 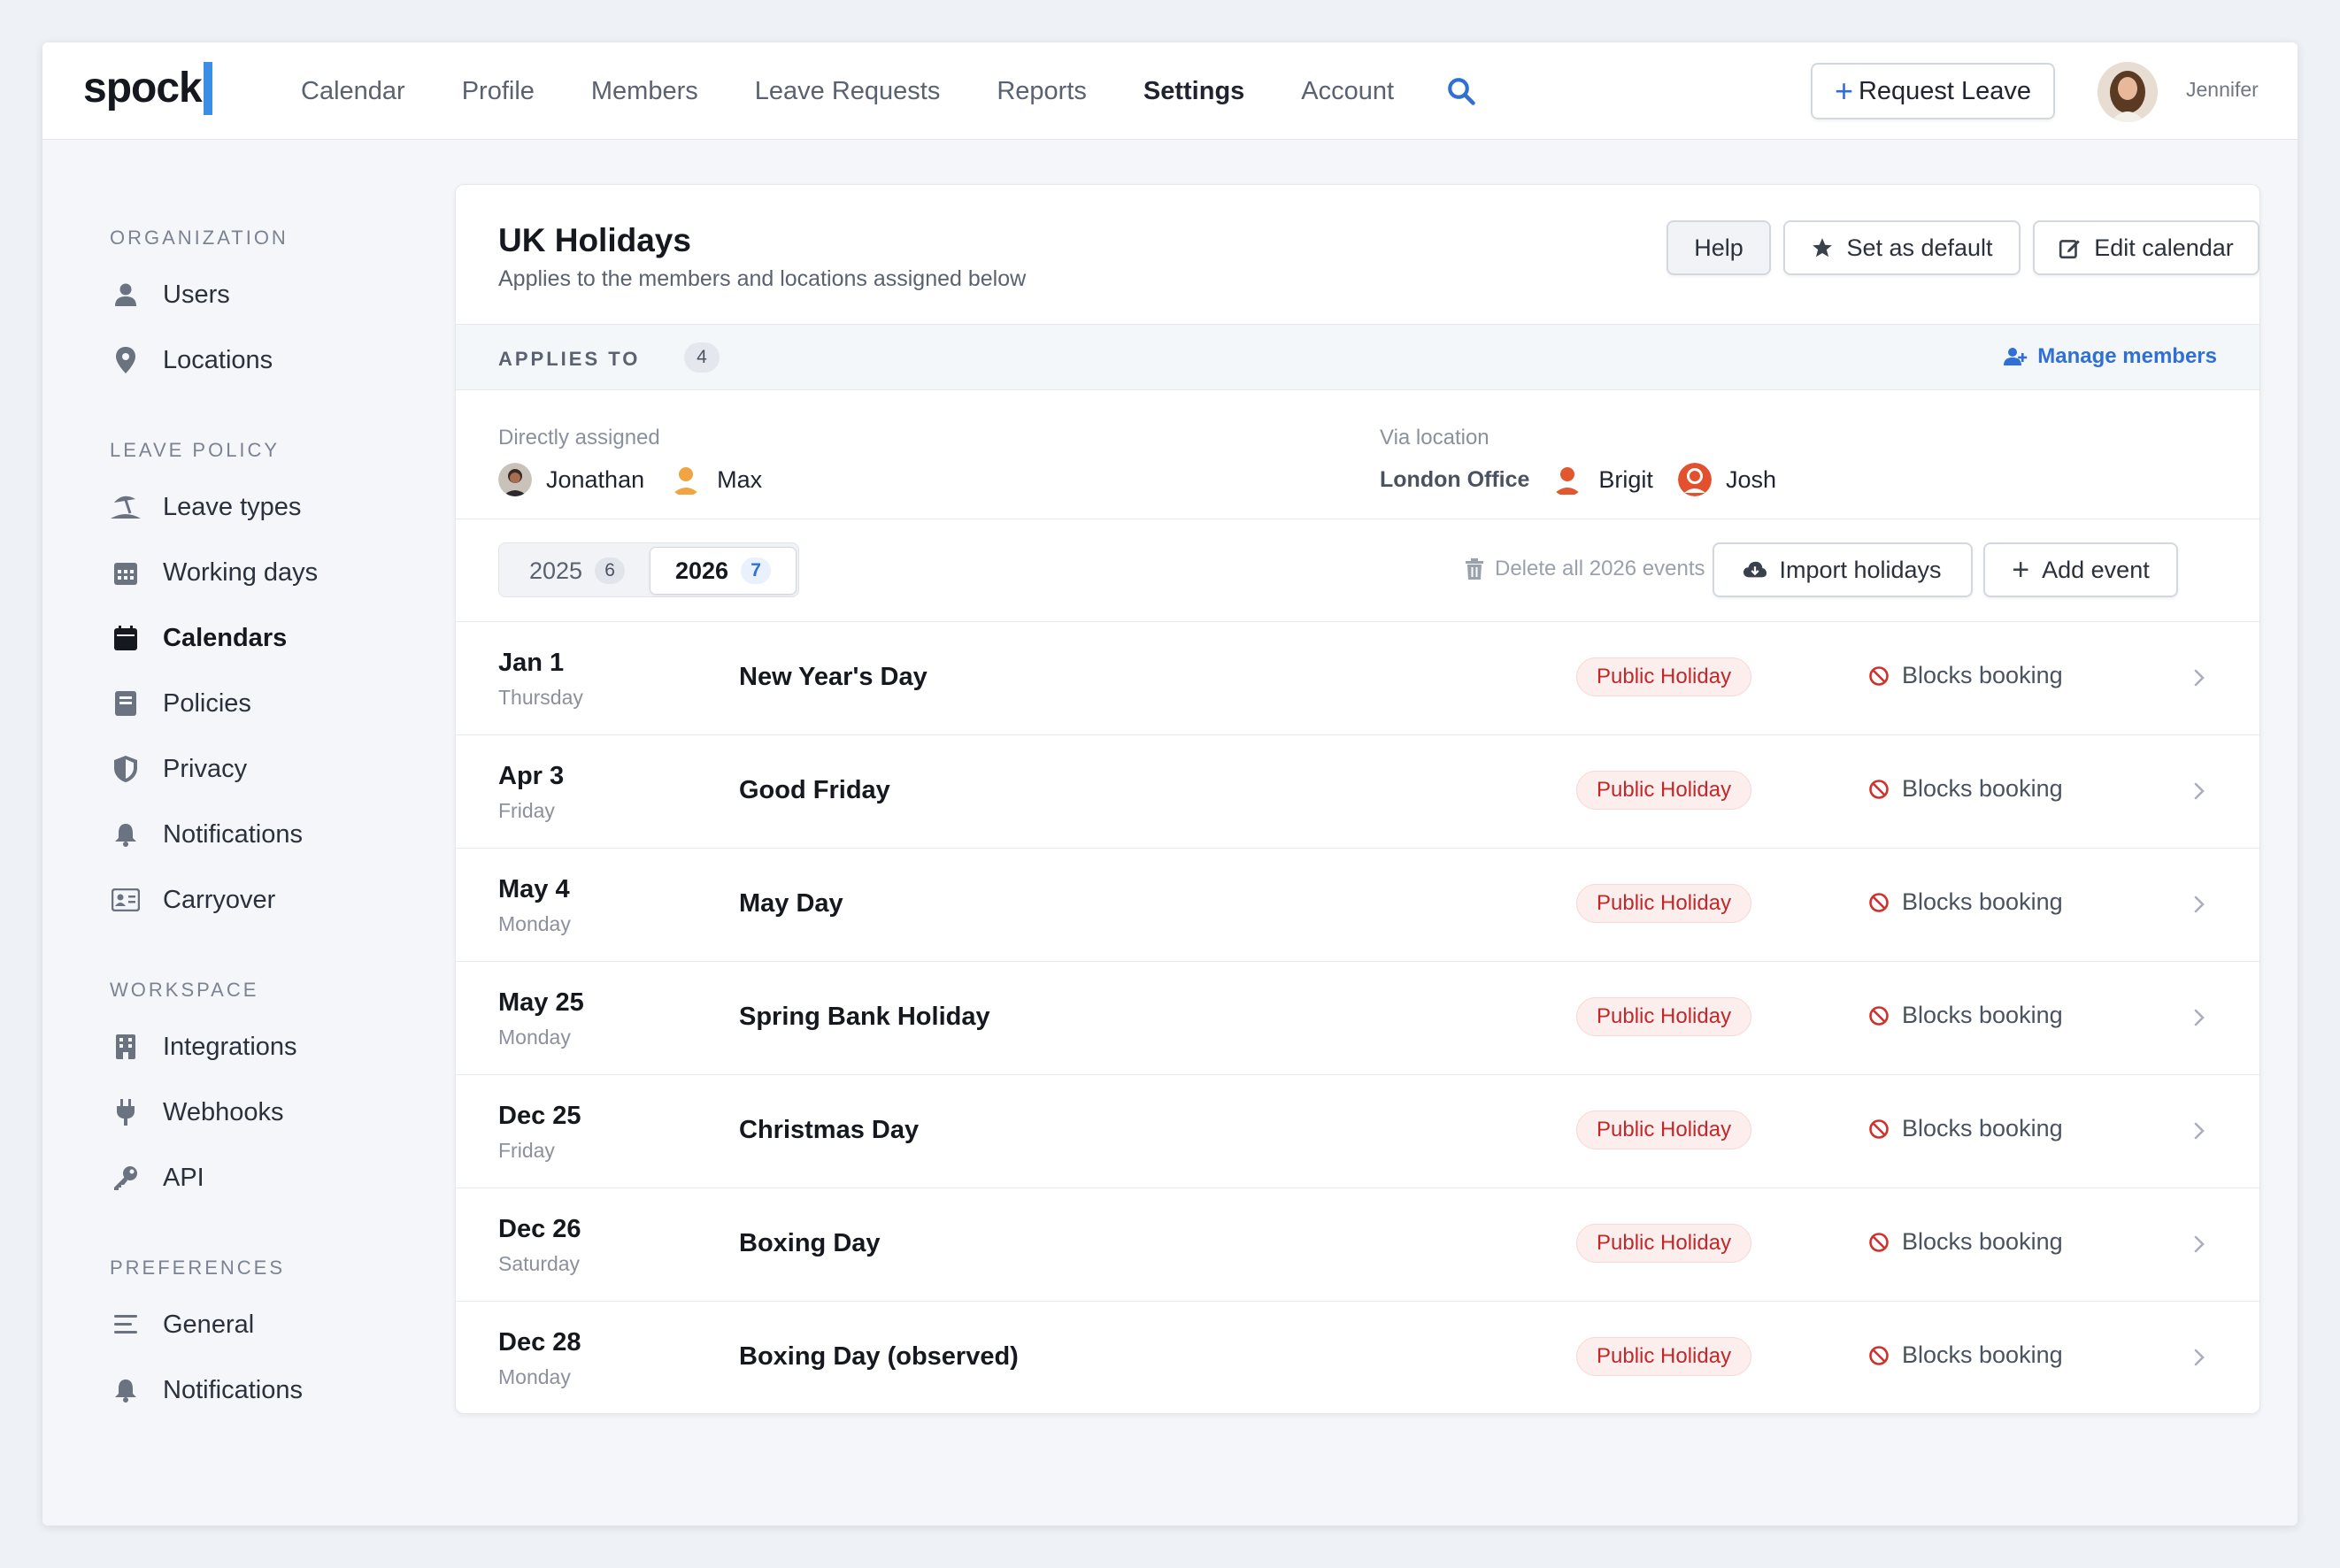 I want to click on event-weekday: Friday, so click(x=526, y=810).